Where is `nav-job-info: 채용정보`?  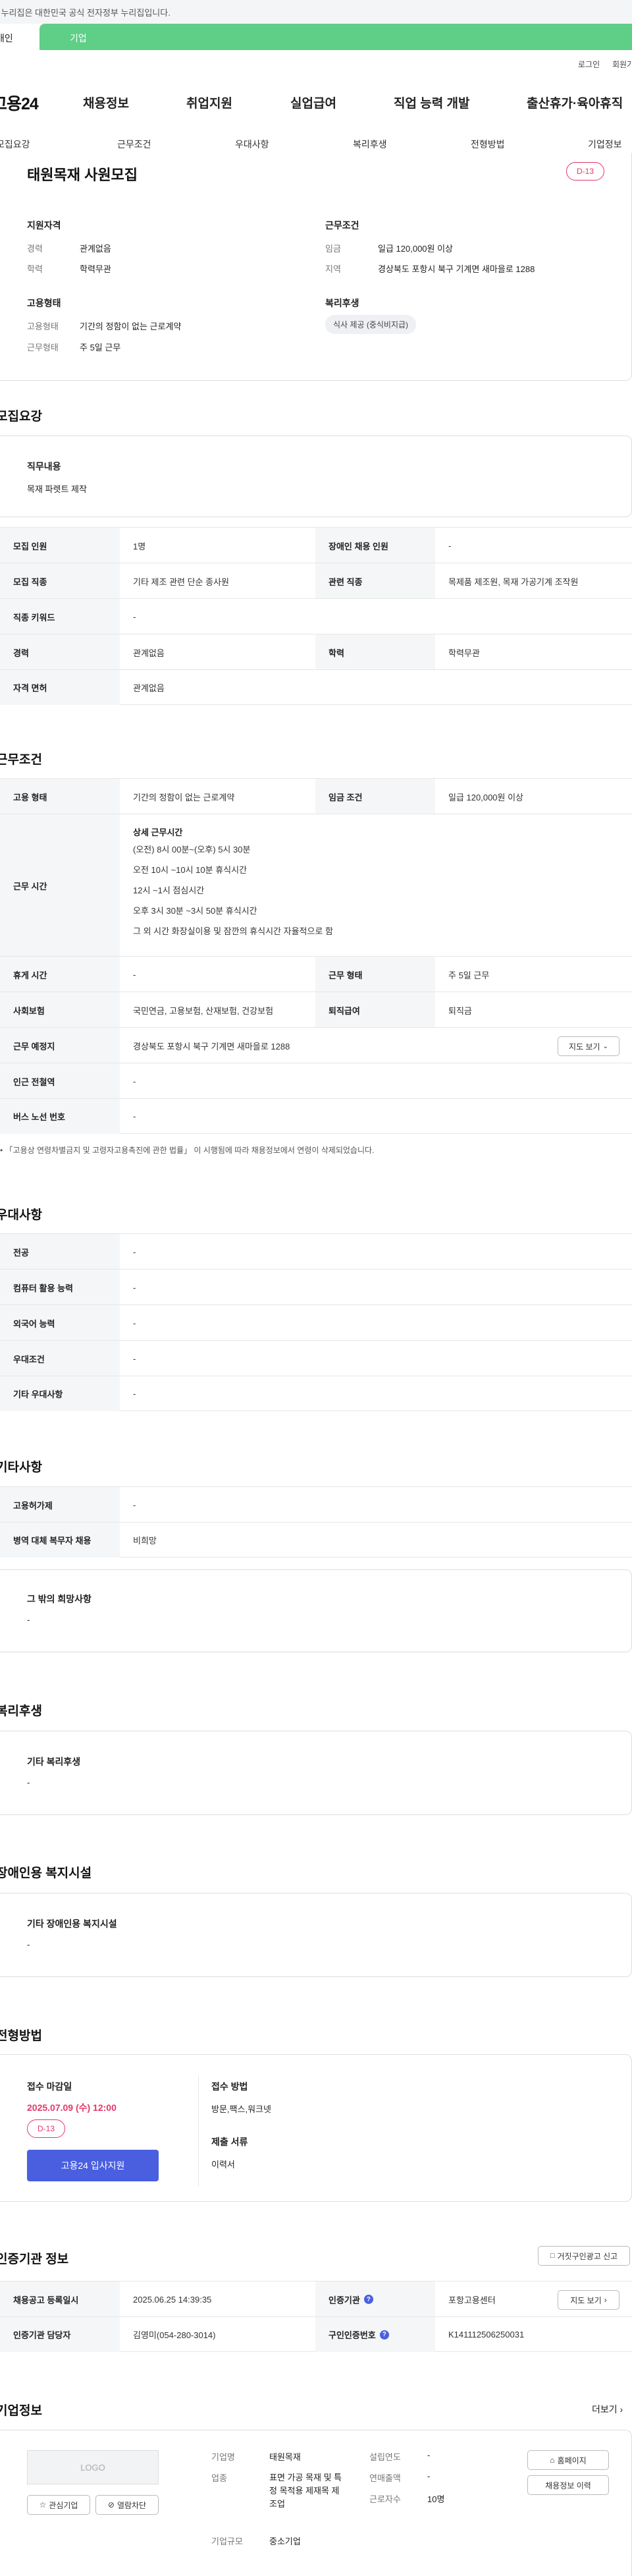 nav-job-info: 채용정보 is located at coordinates (106, 102).